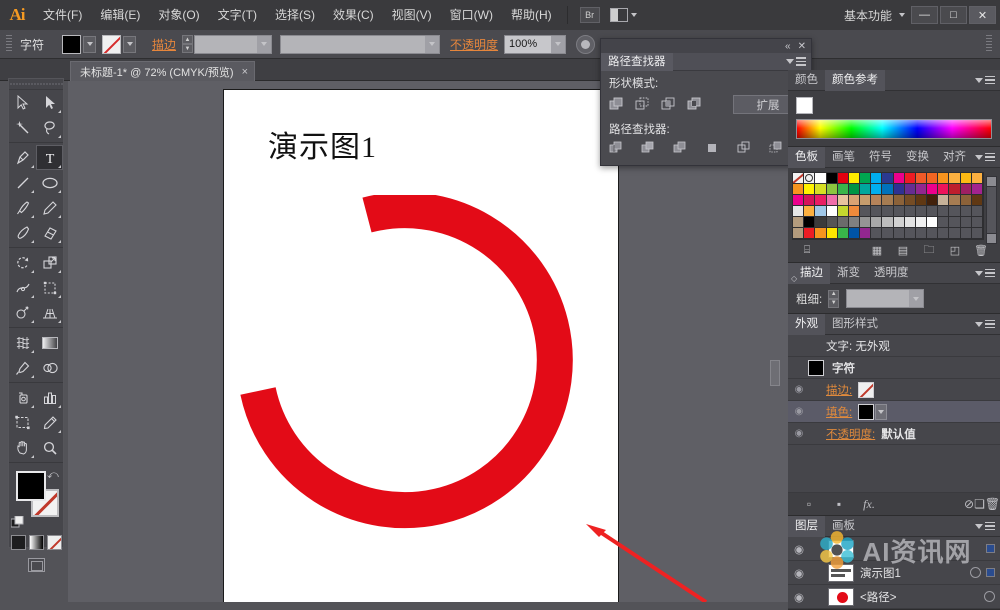 Image resolution: width=1000 pixels, height=610 pixels. What do you see at coordinates (49, 397) in the screenshot?
I see `column-graph-tool` at bounding box center [49, 397].